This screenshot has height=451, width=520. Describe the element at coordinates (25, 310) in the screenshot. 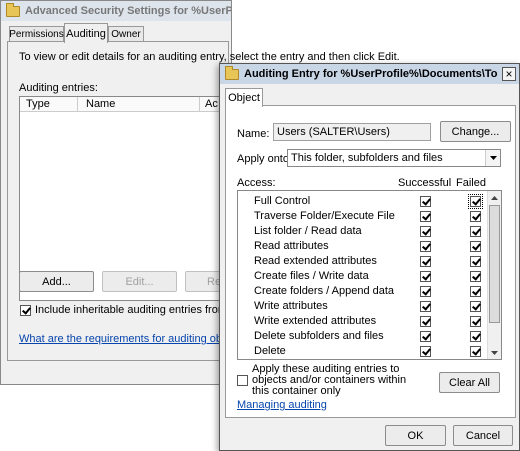

I see `inherit-checkbox` at that location.